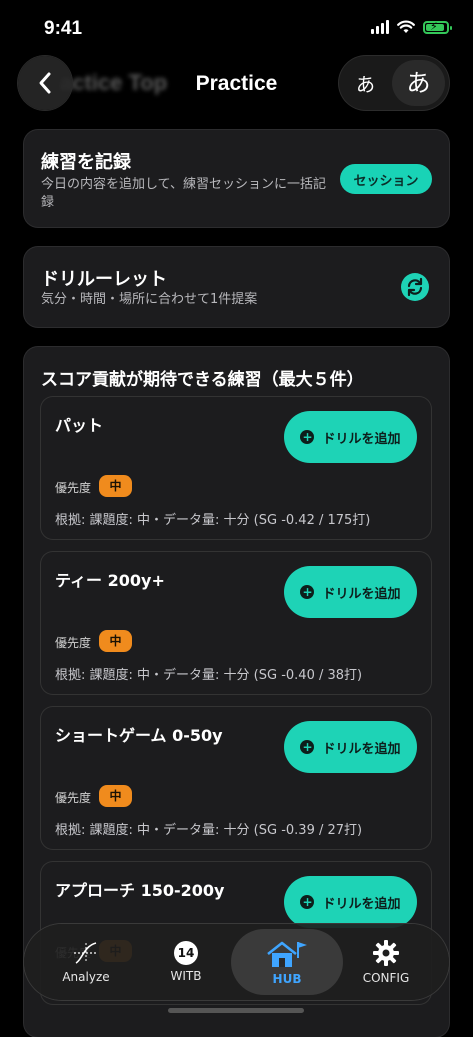  I want to click on drill-name: アプローチ 150-200y, so click(140, 890).